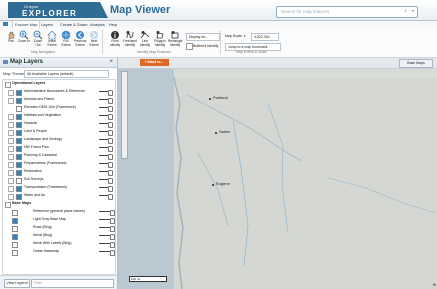  Describe the element at coordinates (113, 24) in the screenshot. I see `tab-help: Help` at that location.